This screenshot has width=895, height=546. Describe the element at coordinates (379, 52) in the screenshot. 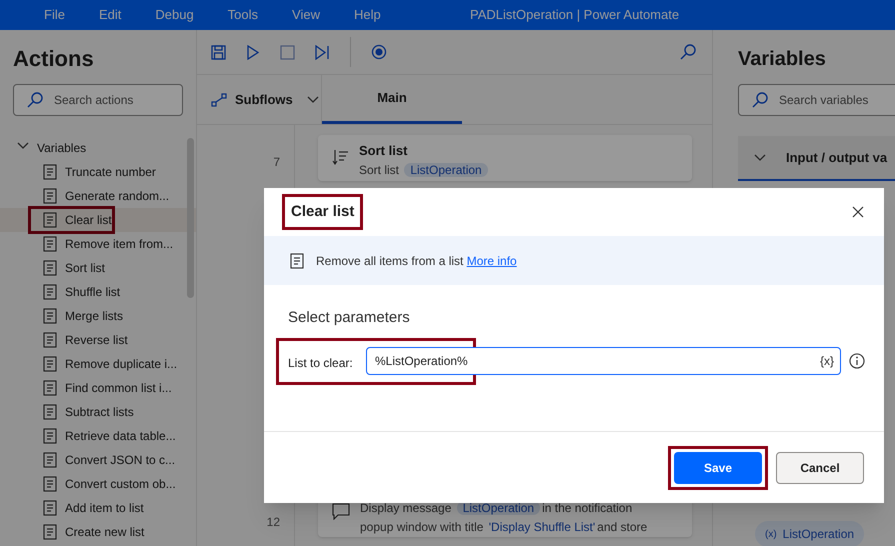

I see `record-icon` at that location.